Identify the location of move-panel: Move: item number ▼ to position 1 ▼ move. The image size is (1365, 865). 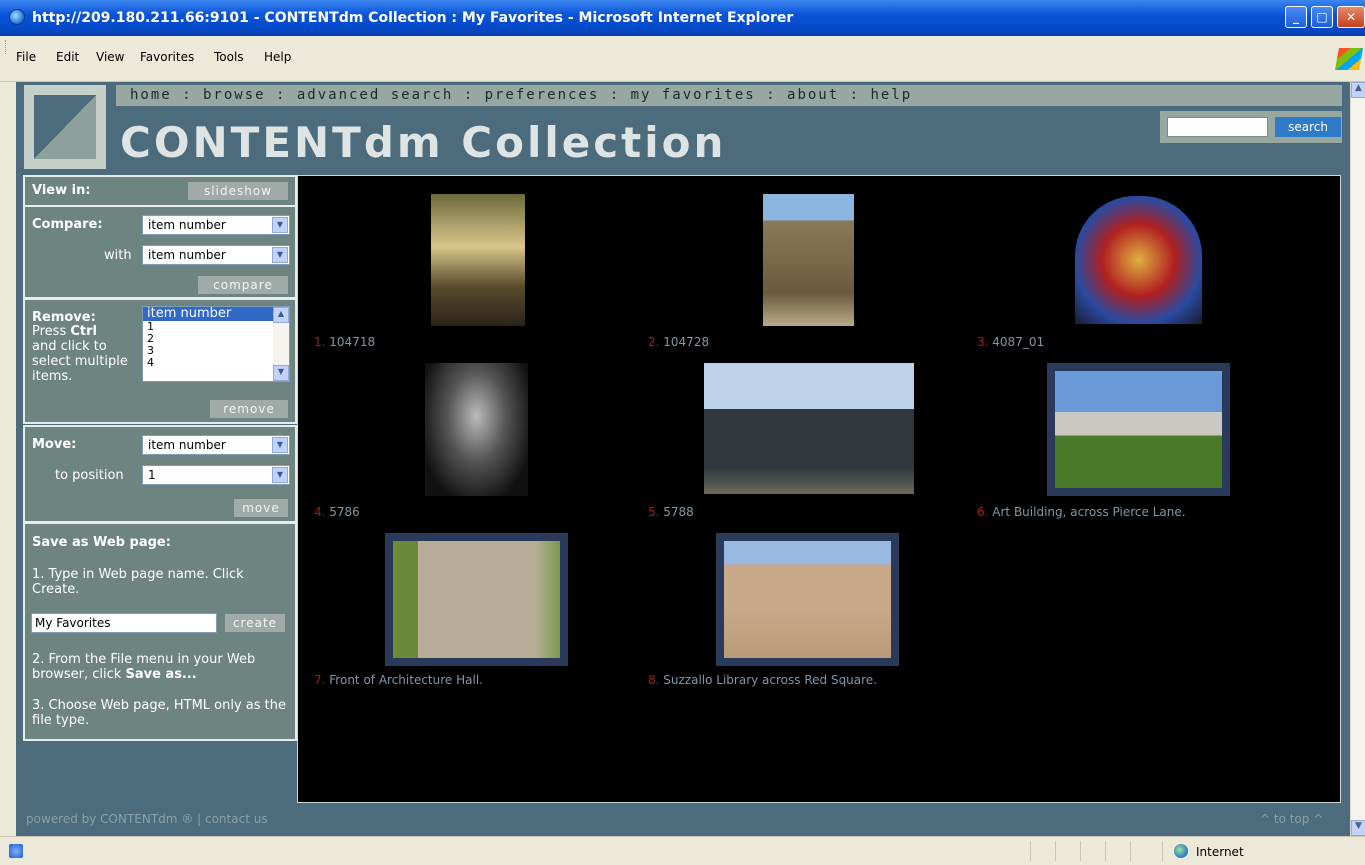
(160, 474).